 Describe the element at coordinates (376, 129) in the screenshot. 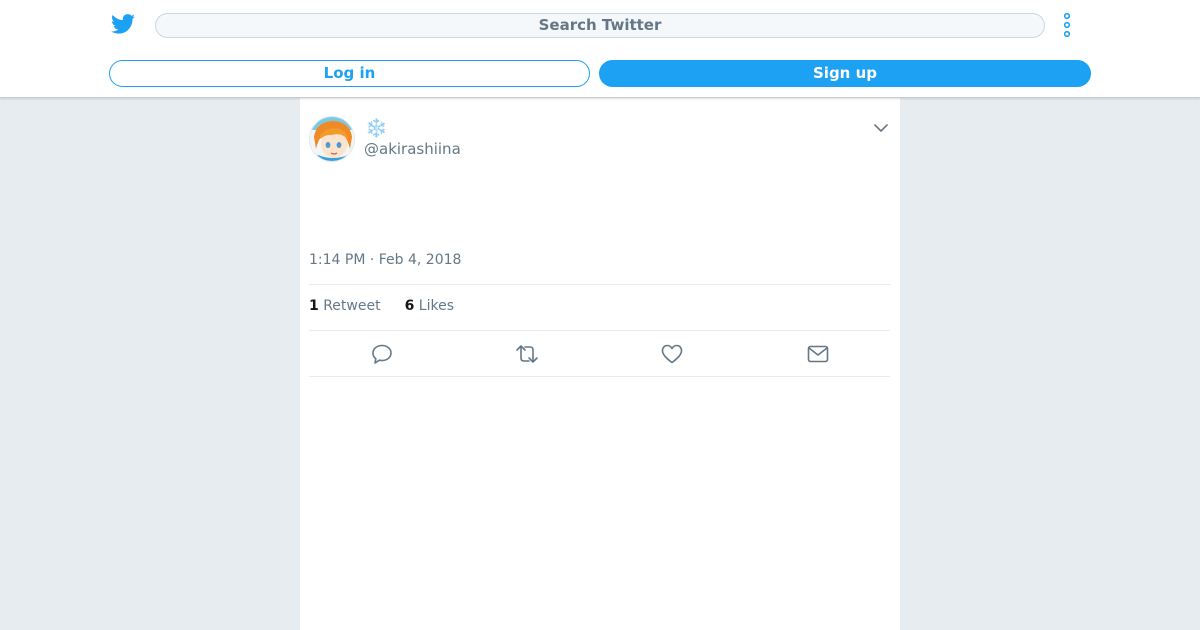

I see `display-name: ❄️` at that location.